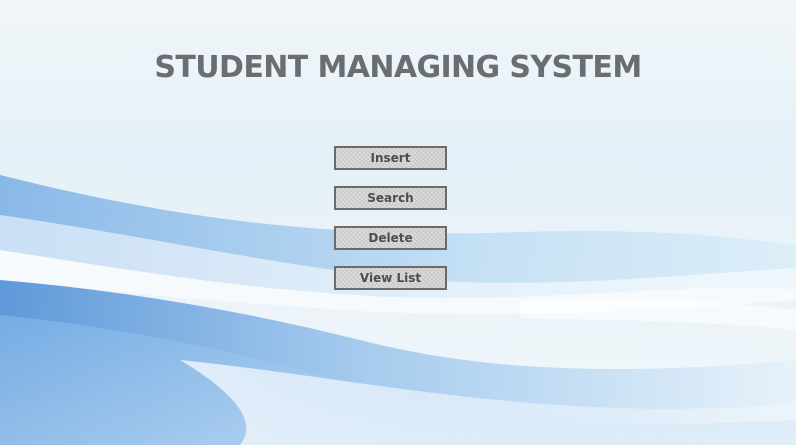 This screenshot has width=796, height=445. What do you see at coordinates (390, 158) in the screenshot?
I see `insert-button: Insert` at bounding box center [390, 158].